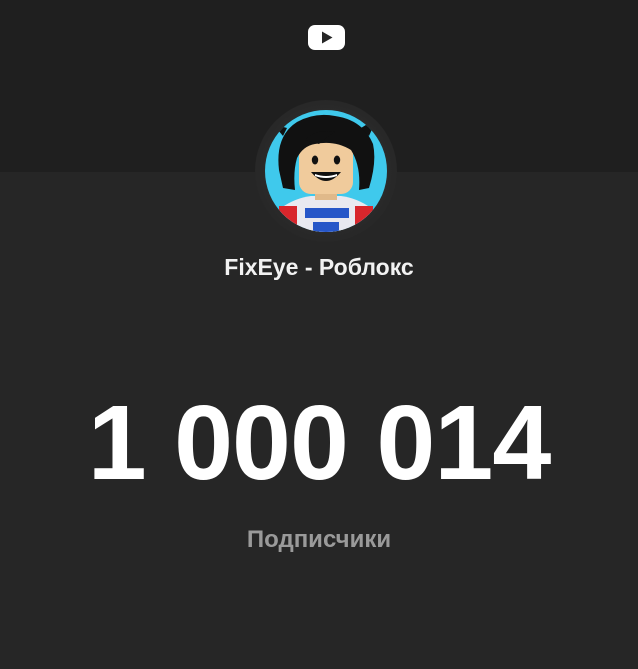 The image size is (638, 669). Describe the element at coordinates (319, 443) in the screenshot. I see `subscriber-count: 1 000 014` at that location.